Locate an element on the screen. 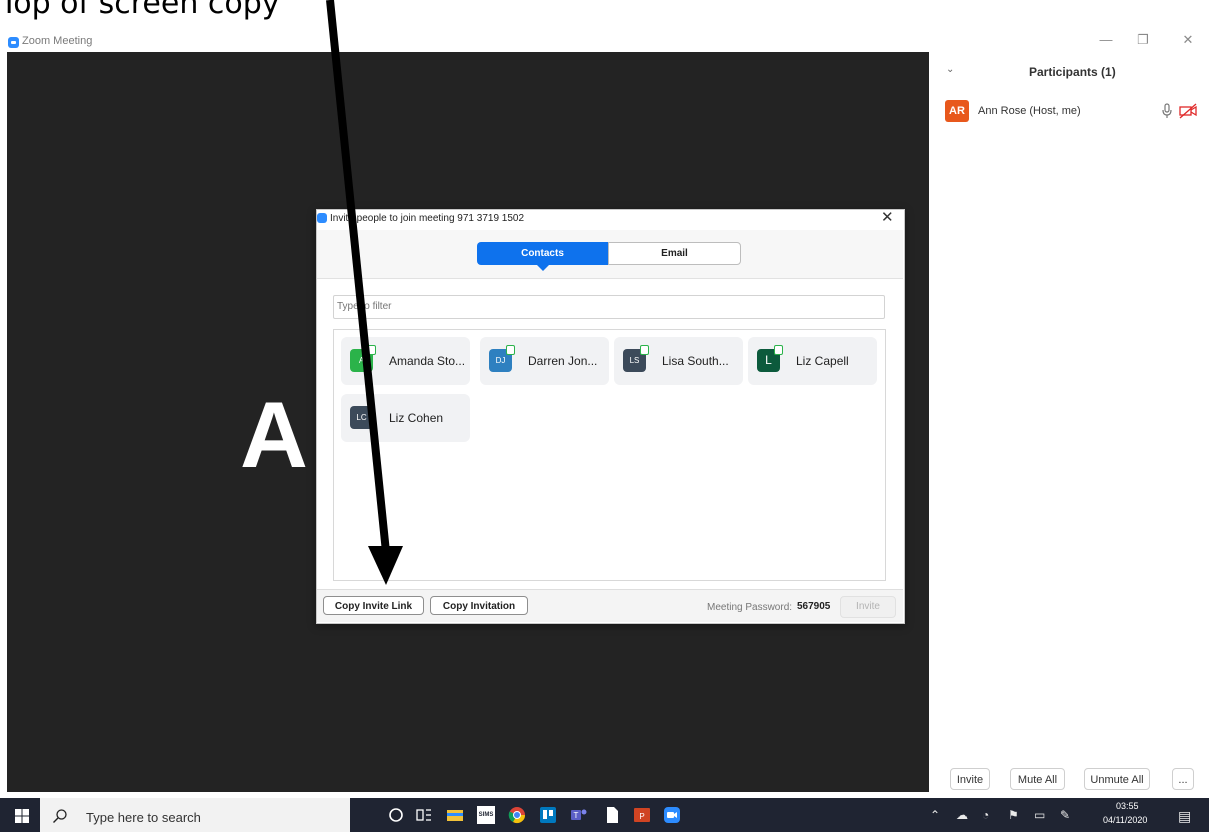 The image size is (1209, 832). password-label: Meeting Password: is located at coordinates (750, 607).